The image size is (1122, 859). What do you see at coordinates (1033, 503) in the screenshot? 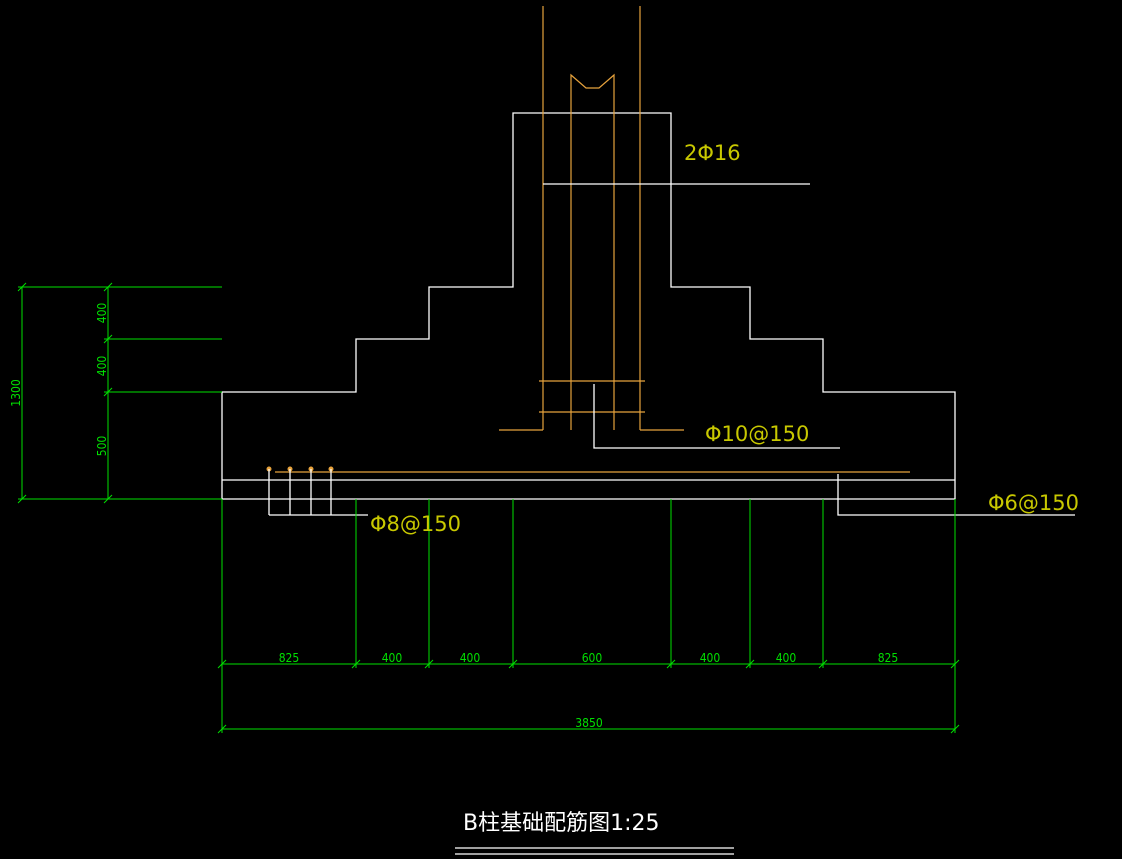
I see `label-bottom-right: Φ6@150` at bounding box center [1033, 503].